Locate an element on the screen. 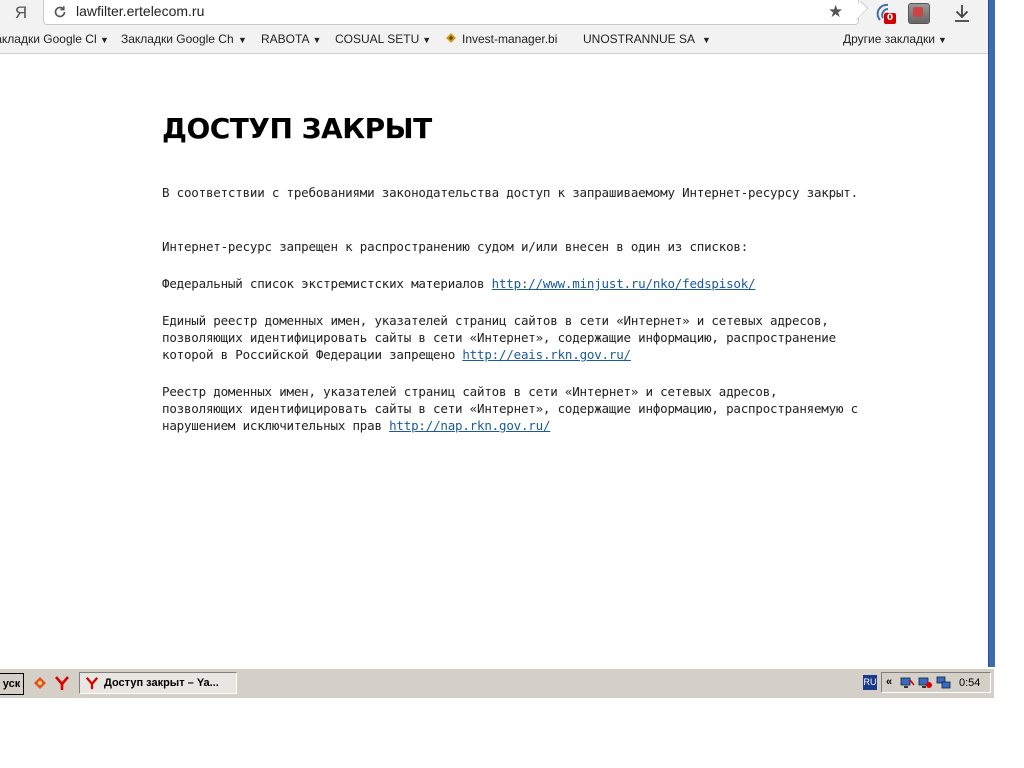 Image resolution: width=1024 pixels, height=768 pixels. tray-expand-arrow: « is located at coordinates (889, 682).